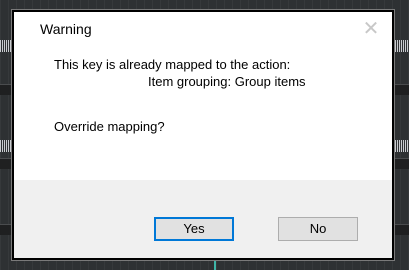 The width and height of the screenshot is (409, 270). I want to click on dialog-titlebar: Warning ✕, so click(203, 32).